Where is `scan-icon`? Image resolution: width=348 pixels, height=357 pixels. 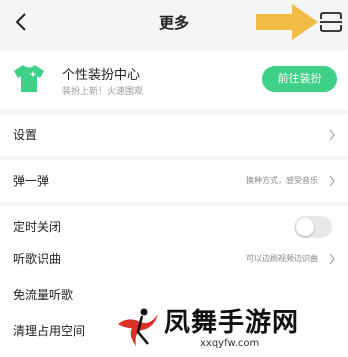 scan-icon is located at coordinates (331, 22).